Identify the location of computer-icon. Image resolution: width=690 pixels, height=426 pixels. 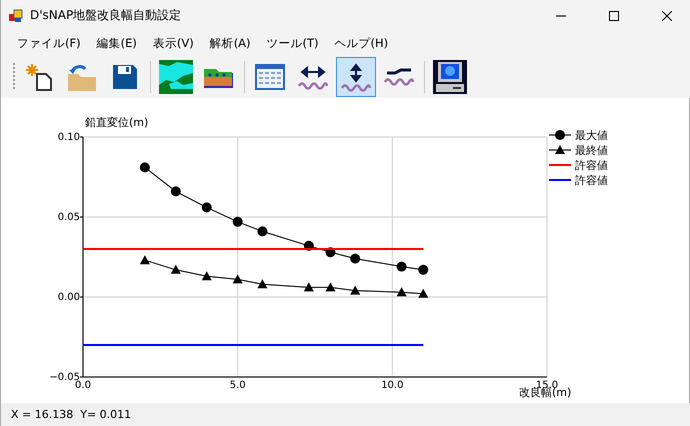
(450, 77).